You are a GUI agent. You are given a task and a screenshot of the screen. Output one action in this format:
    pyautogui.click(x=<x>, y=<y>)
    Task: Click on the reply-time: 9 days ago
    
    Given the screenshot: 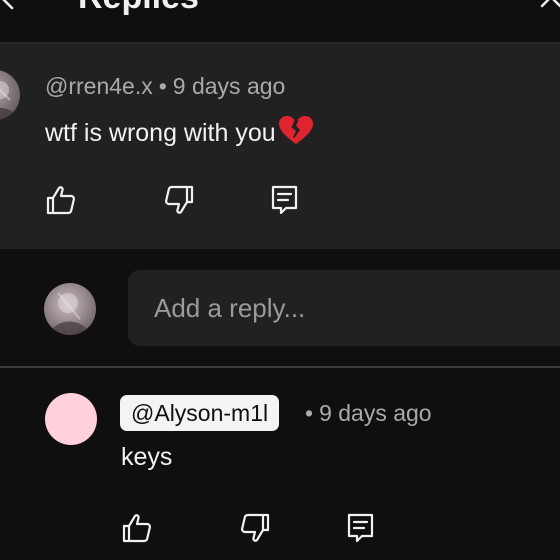 What is the action you would take?
    pyautogui.click(x=375, y=413)
    